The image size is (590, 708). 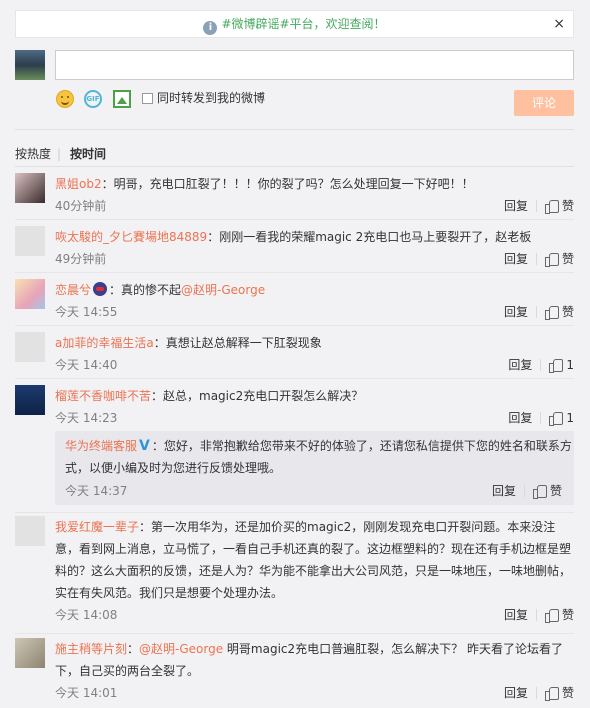 What do you see at coordinates (101, 446) in the screenshot?
I see `commenter-name: 华为终端客服` at bounding box center [101, 446].